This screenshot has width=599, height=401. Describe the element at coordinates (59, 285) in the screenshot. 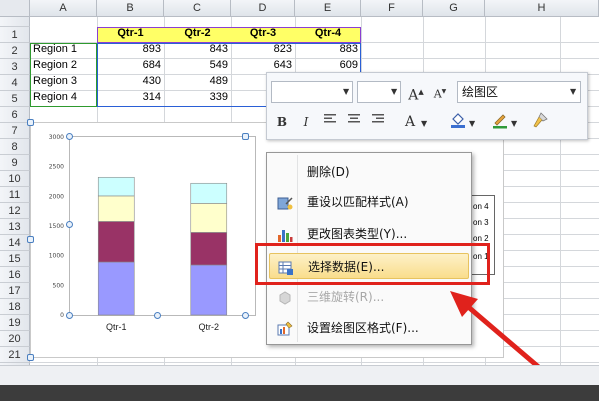

I see `y-tick-label: 500` at that location.